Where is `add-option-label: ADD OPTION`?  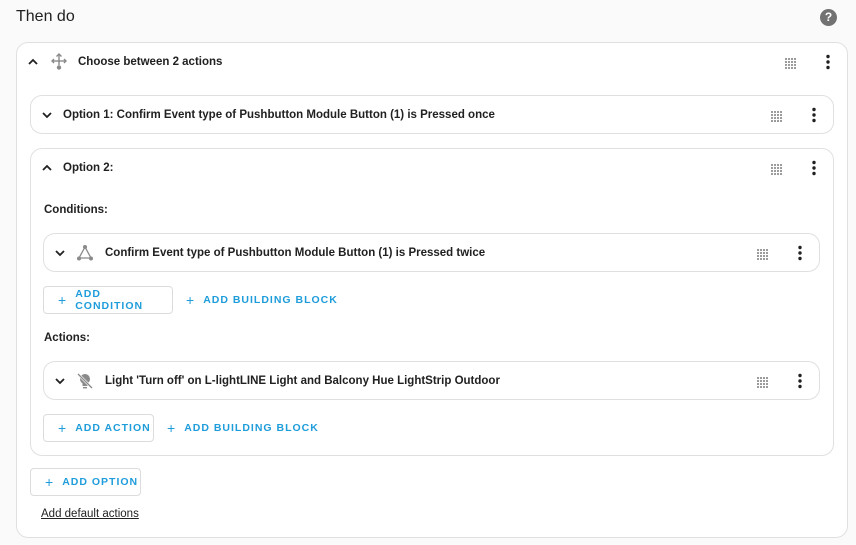
add-option-label: ADD OPTION is located at coordinates (100, 482).